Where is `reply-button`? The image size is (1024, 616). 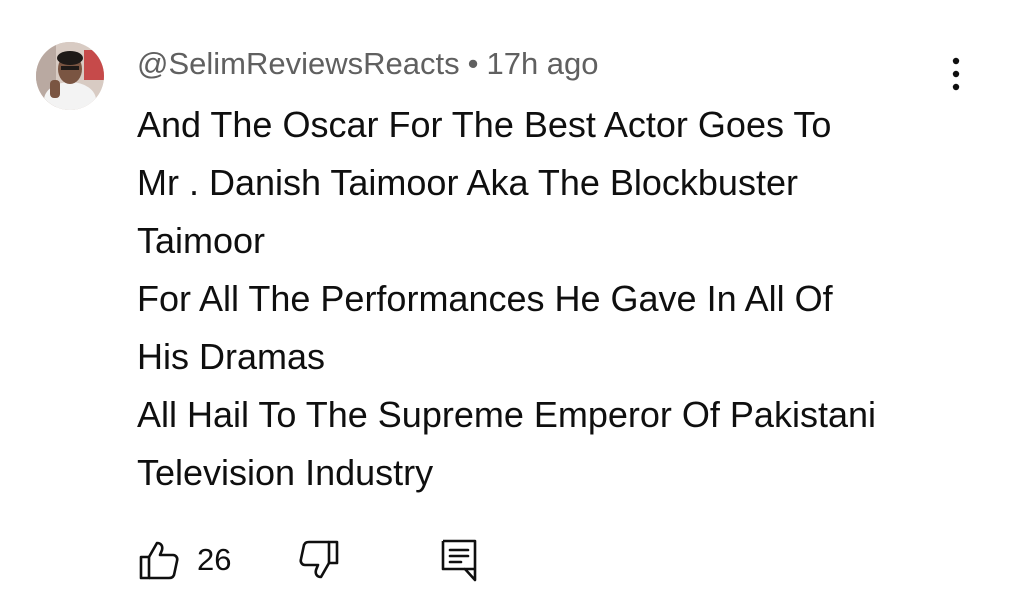
reply-button is located at coordinates (459, 560).